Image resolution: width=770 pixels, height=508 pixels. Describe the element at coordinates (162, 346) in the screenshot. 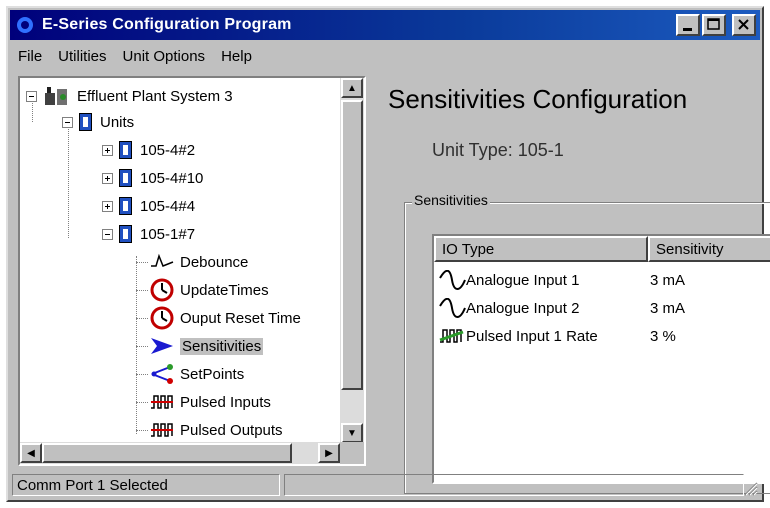

I see `arrow-icon` at that location.